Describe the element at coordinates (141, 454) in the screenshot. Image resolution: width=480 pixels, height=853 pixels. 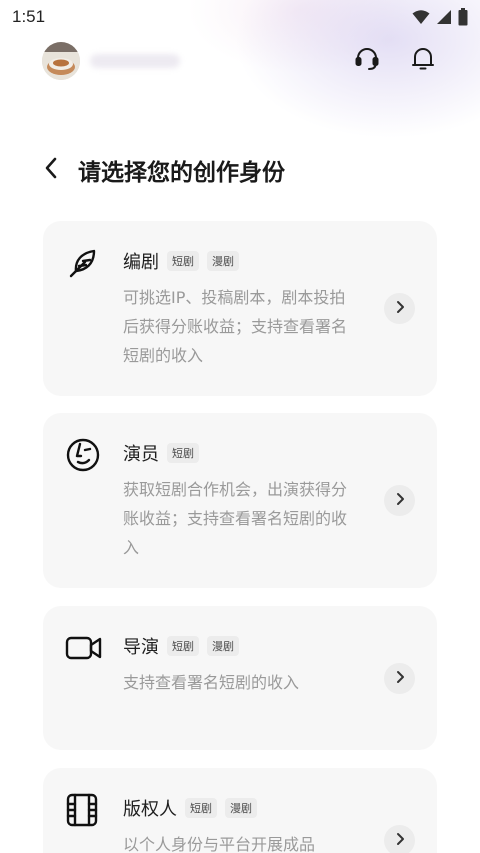
I see `role-title: 演员` at that location.